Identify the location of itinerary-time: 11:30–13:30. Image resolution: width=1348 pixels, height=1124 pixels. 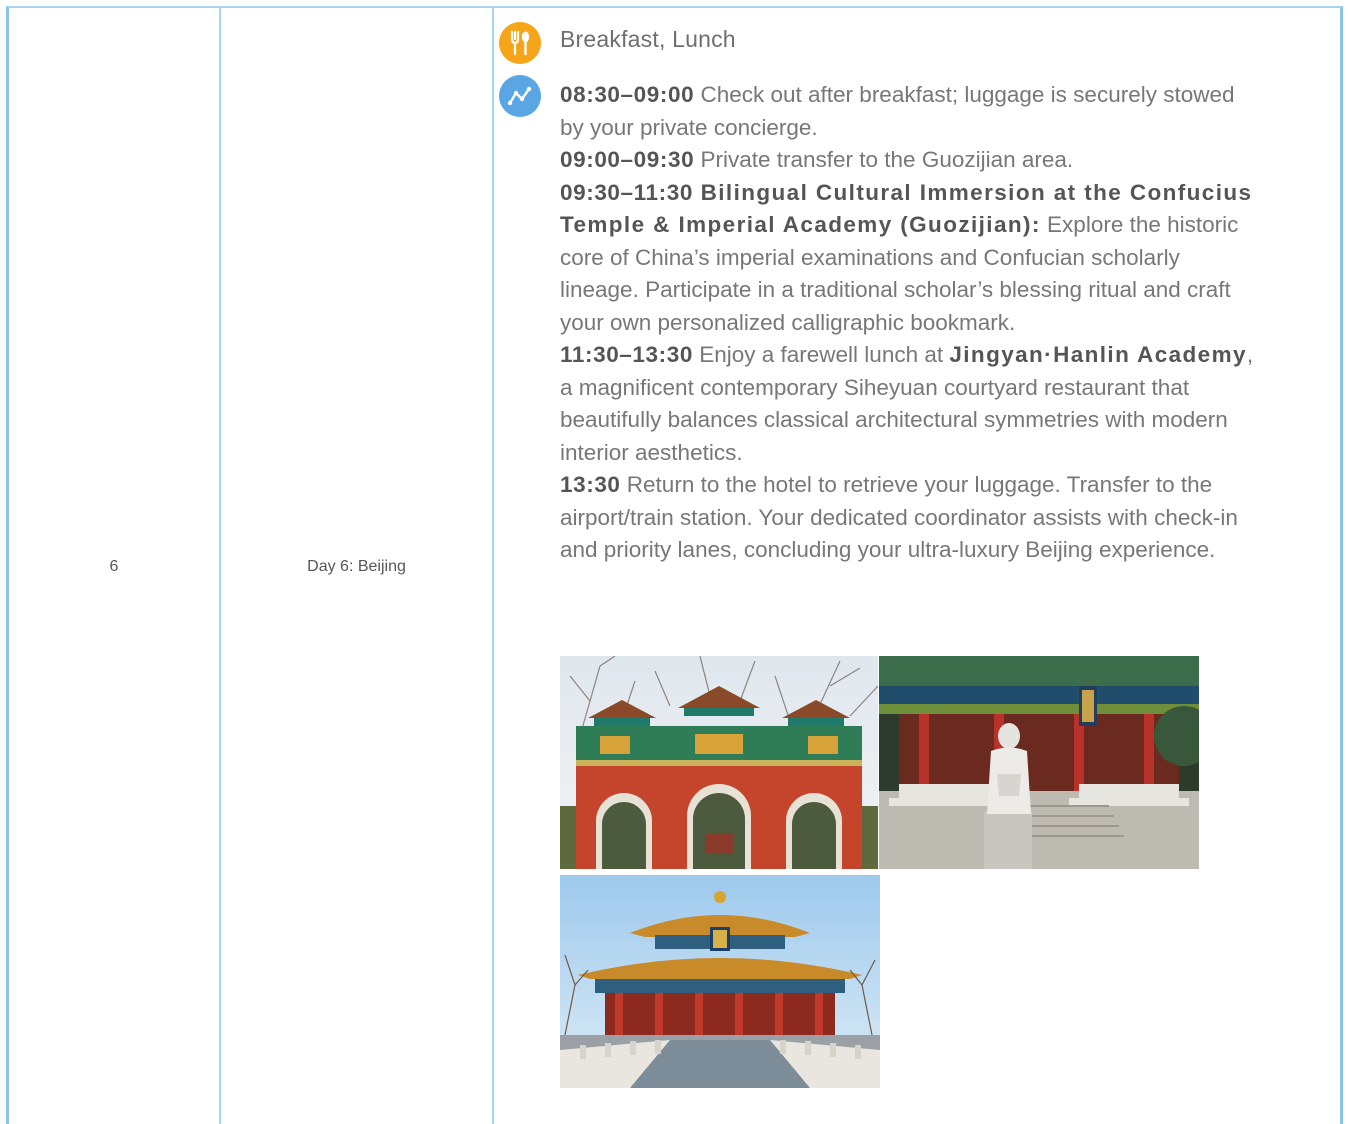
(626, 354).